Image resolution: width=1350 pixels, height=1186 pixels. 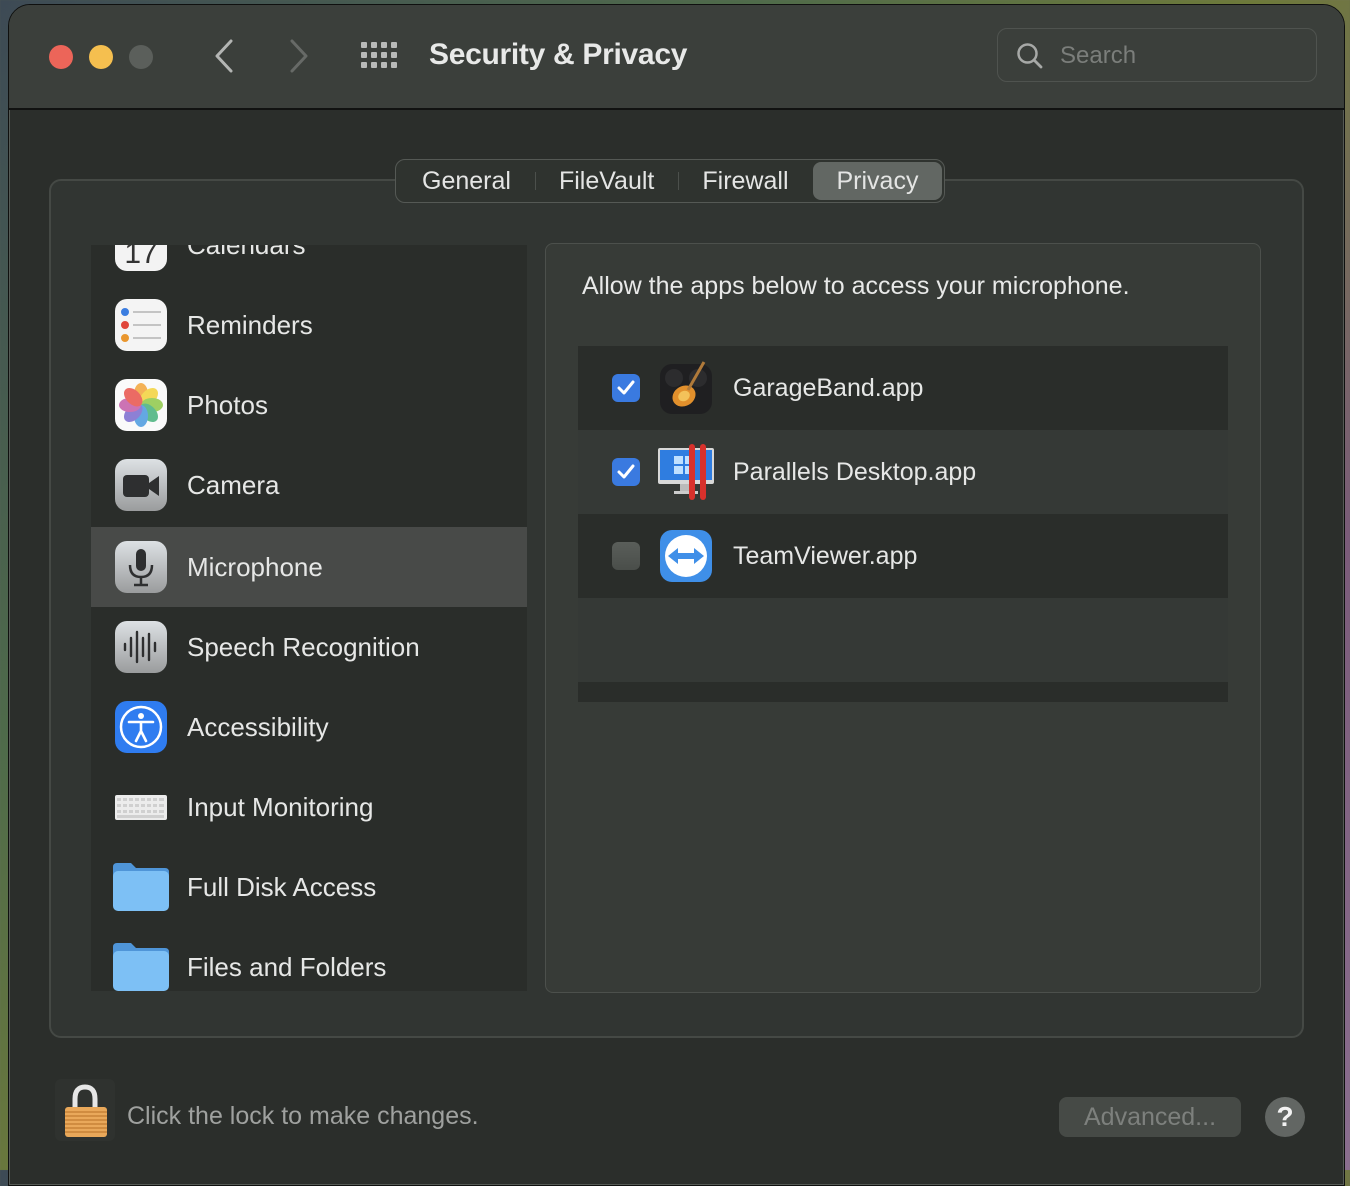 I want to click on search-input, so click(x=1180, y=56).